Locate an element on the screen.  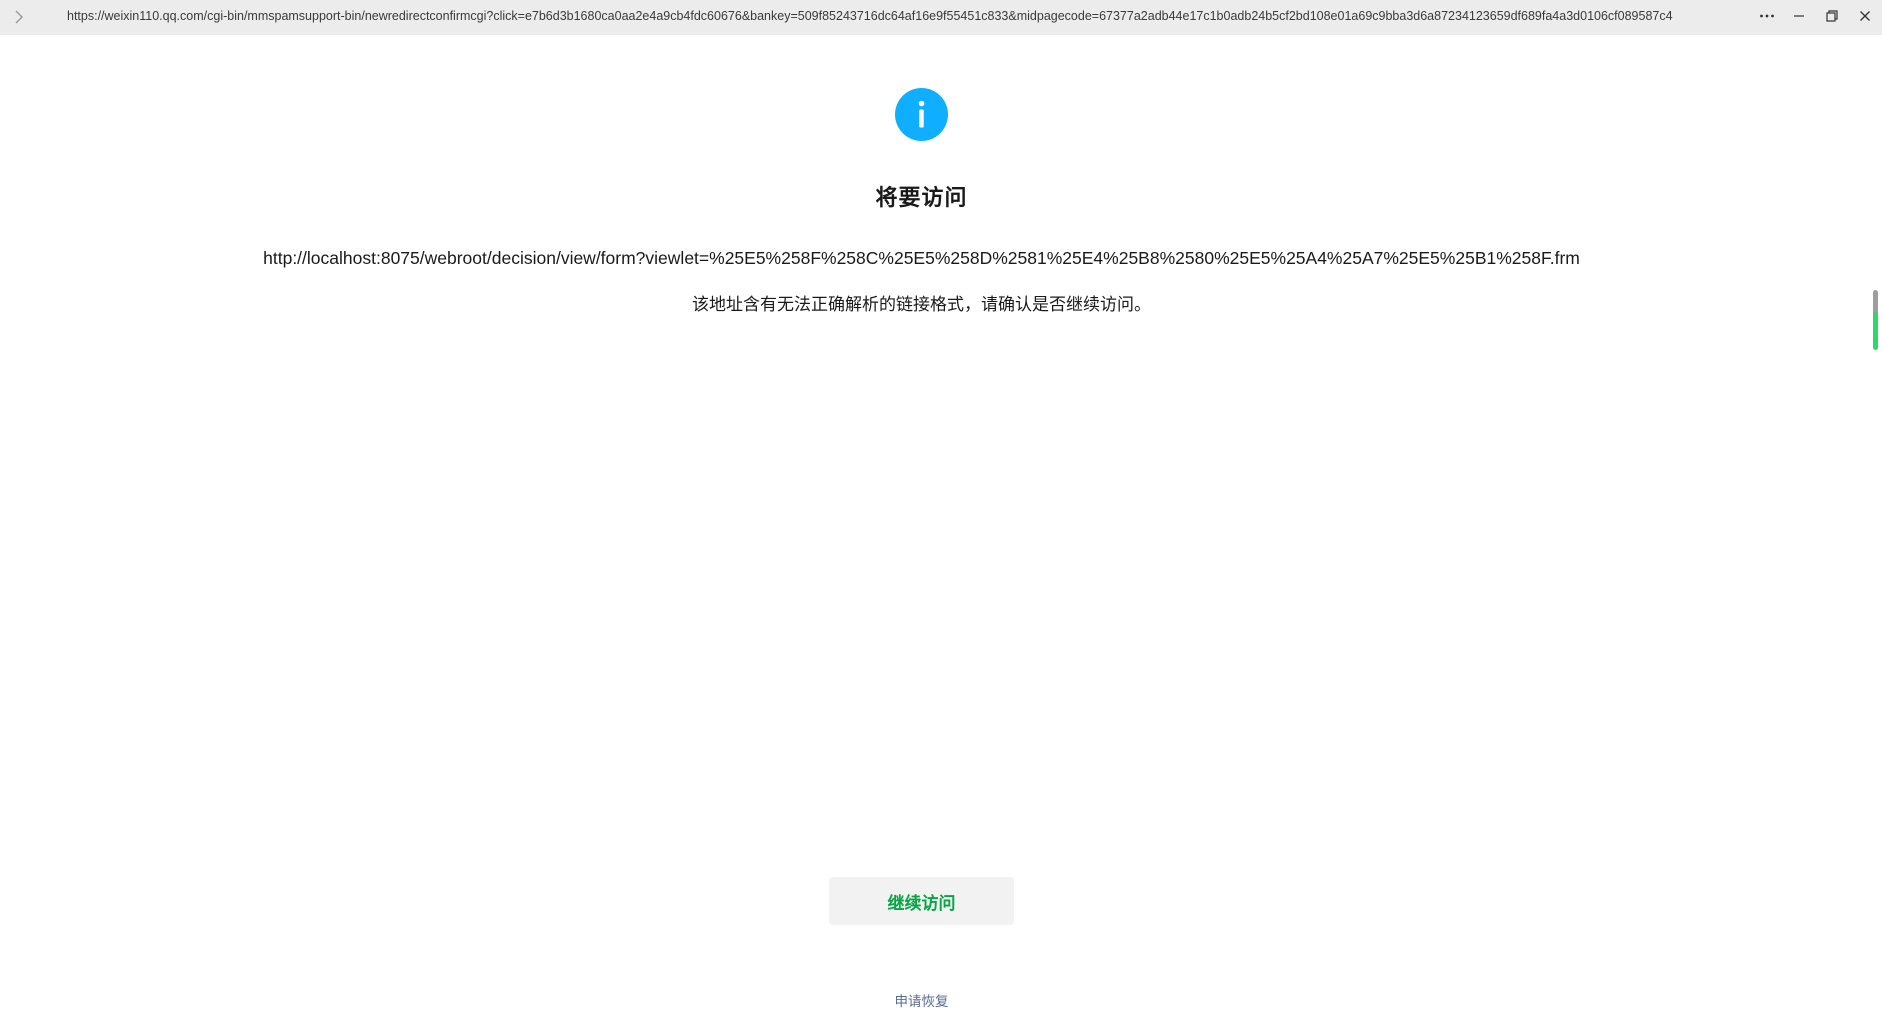
close-icon is located at coordinates (1865, 16).